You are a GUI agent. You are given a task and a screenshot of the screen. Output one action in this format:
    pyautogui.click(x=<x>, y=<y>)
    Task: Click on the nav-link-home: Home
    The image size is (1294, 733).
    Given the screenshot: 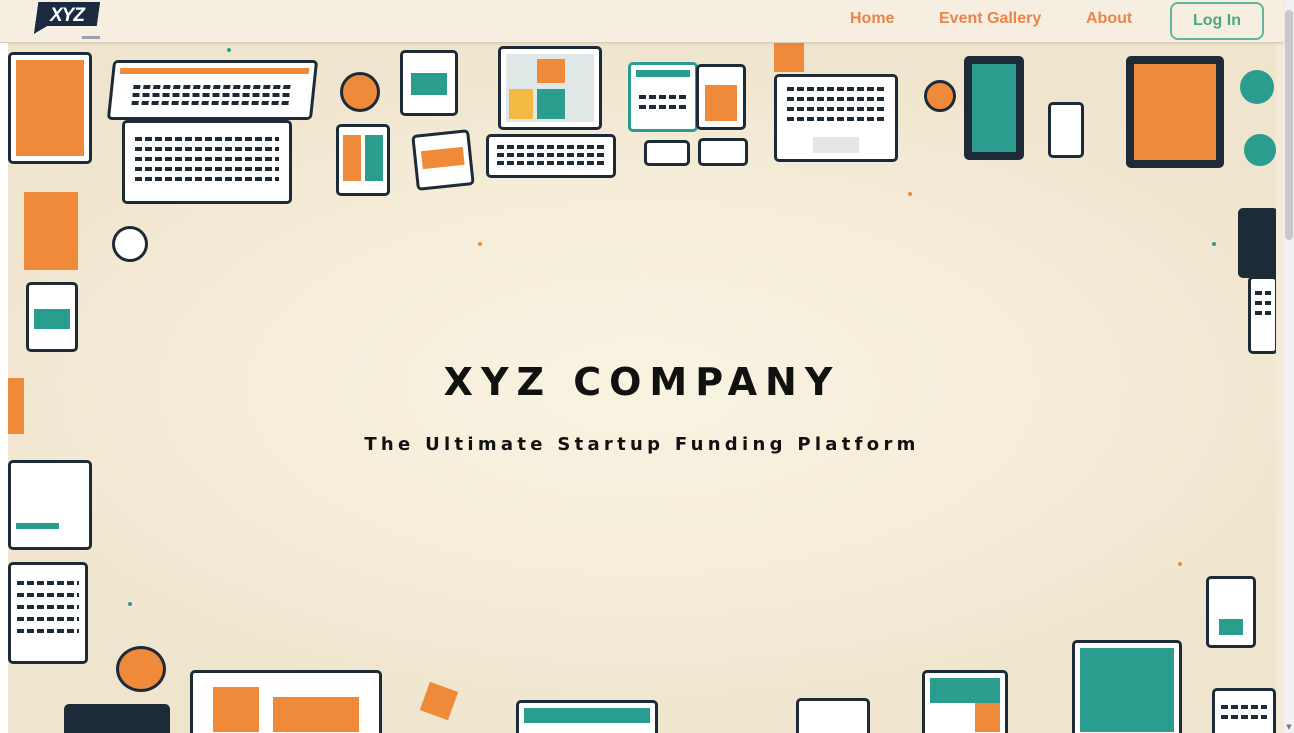 What is the action you would take?
    pyautogui.click(x=872, y=19)
    